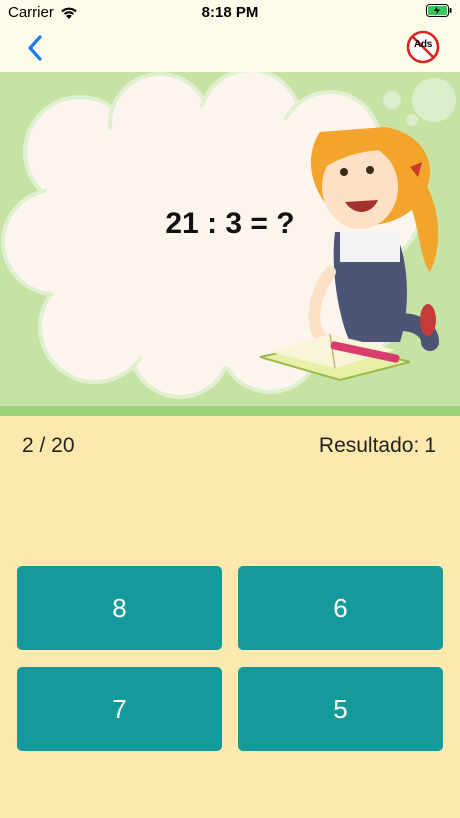 Image resolution: width=460 pixels, height=818 pixels. I want to click on answer-button-2: 6, so click(340, 608).